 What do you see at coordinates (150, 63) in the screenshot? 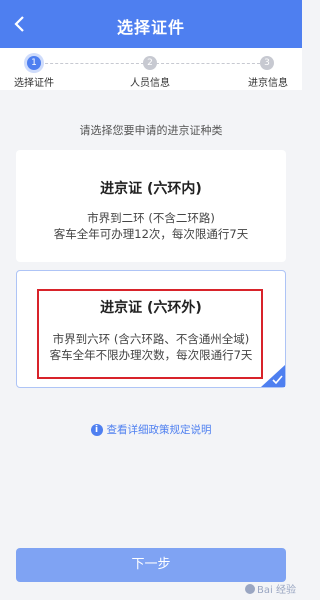
I see `step-2-indicator: 2` at bounding box center [150, 63].